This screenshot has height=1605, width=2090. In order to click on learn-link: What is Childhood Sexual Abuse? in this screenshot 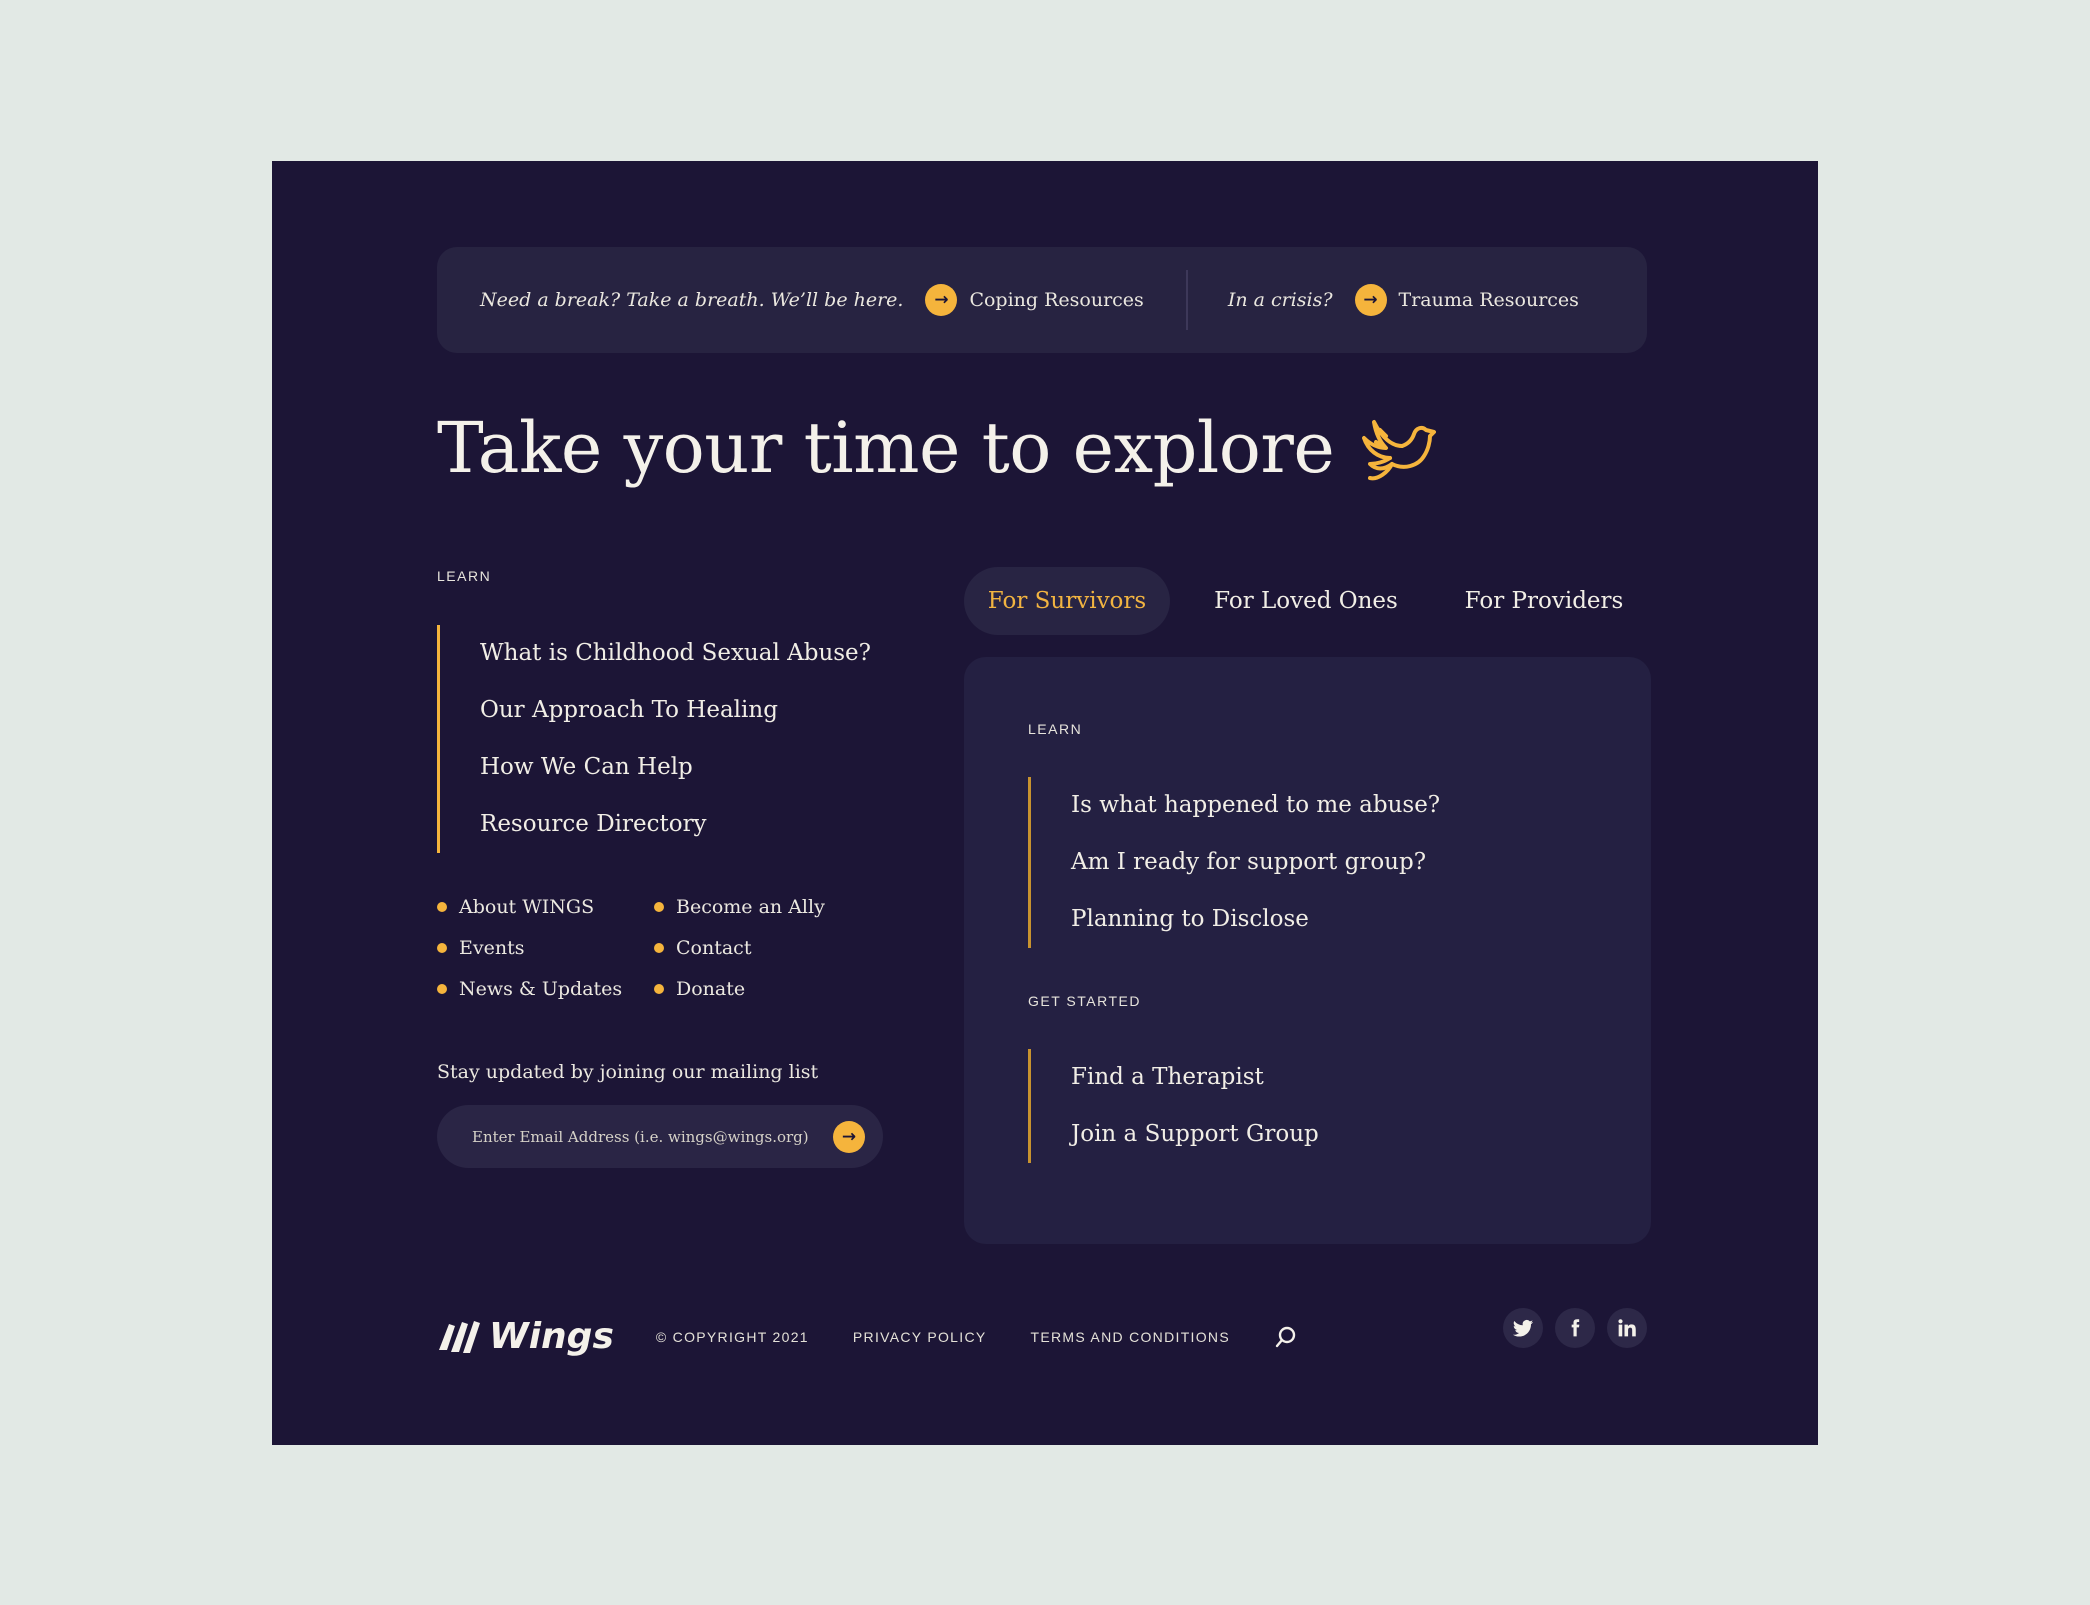, I will do `click(690, 653)`.